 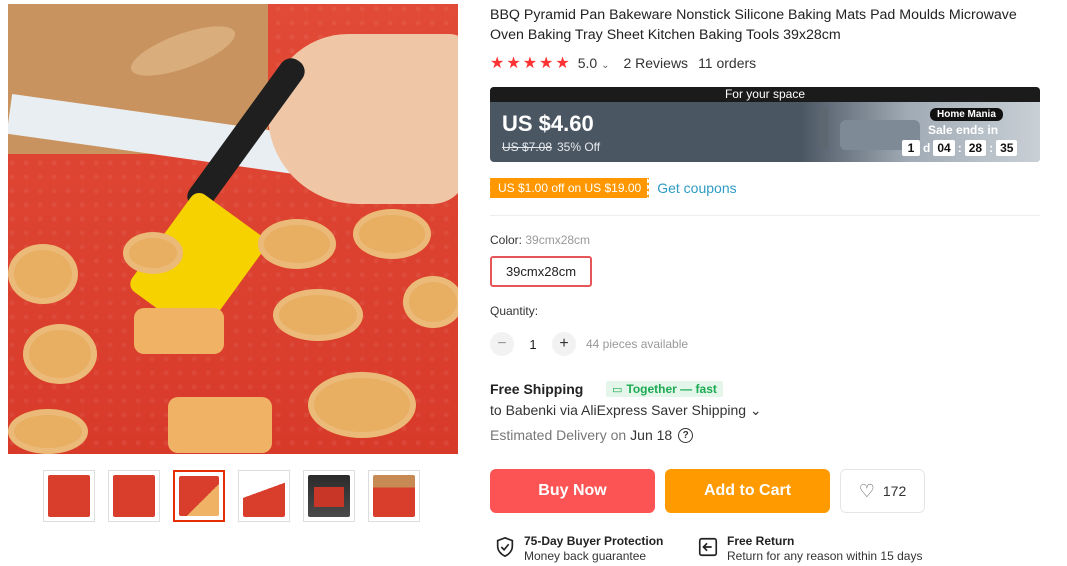 I want to click on guarantee-title: 75-Day Buyer Protection, so click(x=594, y=541).